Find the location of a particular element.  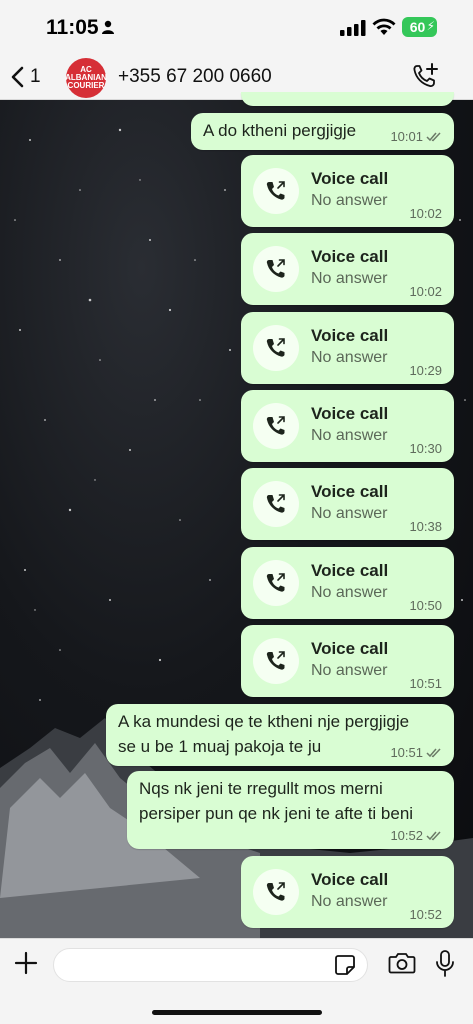

timestamp-text: 10:51 is located at coordinates (406, 752).